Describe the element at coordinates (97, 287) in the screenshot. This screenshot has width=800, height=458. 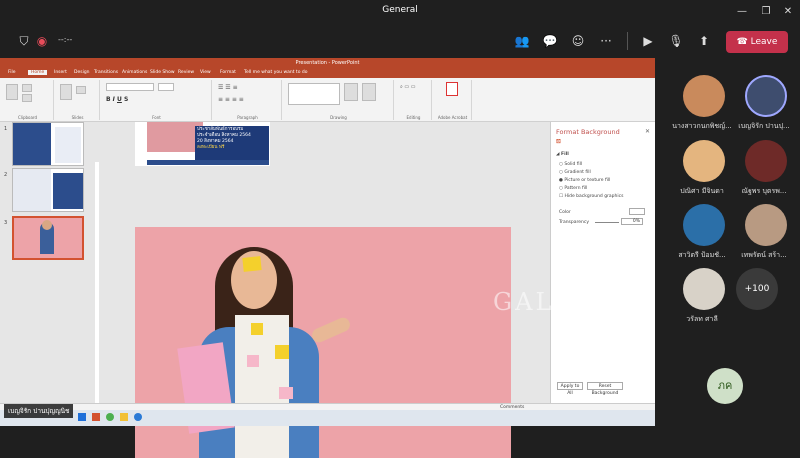
I see `vertical-ruler` at that location.